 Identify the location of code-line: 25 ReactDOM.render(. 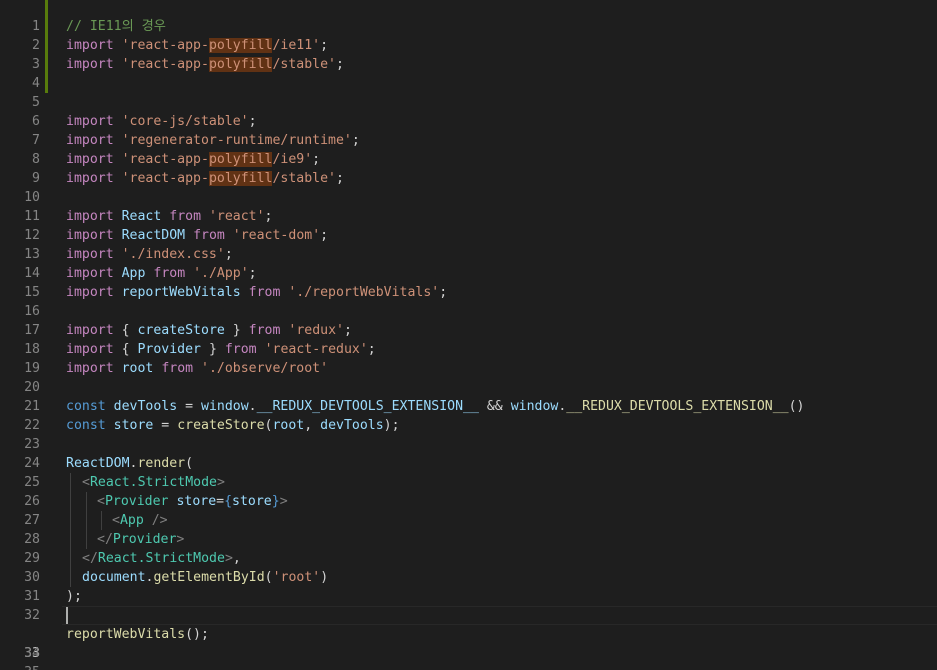
(468, 472).